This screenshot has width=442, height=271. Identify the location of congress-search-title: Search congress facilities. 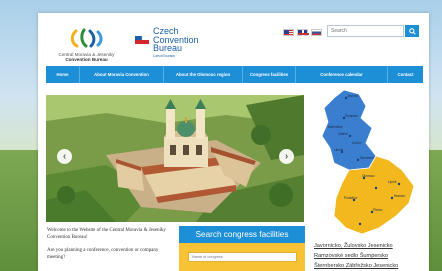
(242, 234).